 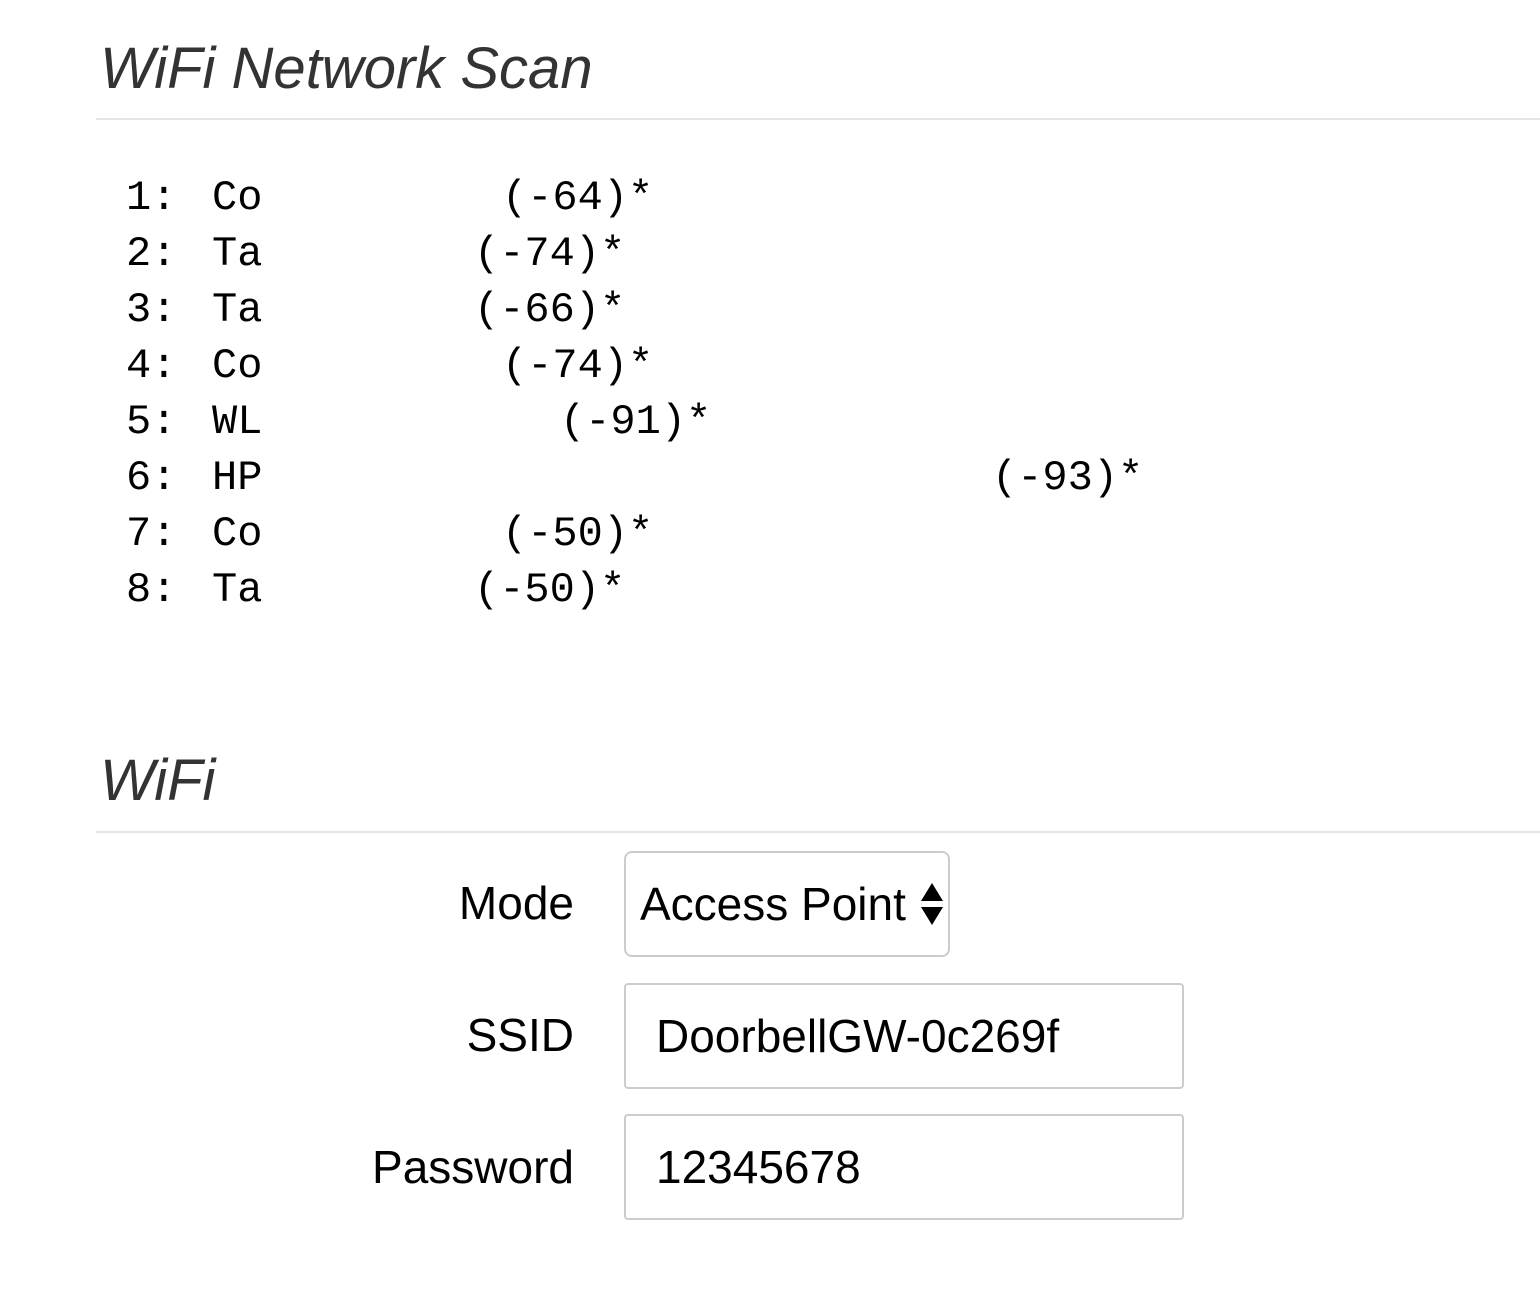 What do you see at coordinates (516, 903) in the screenshot?
I see `mode-label: Mode` at bounding box center [516, 903].